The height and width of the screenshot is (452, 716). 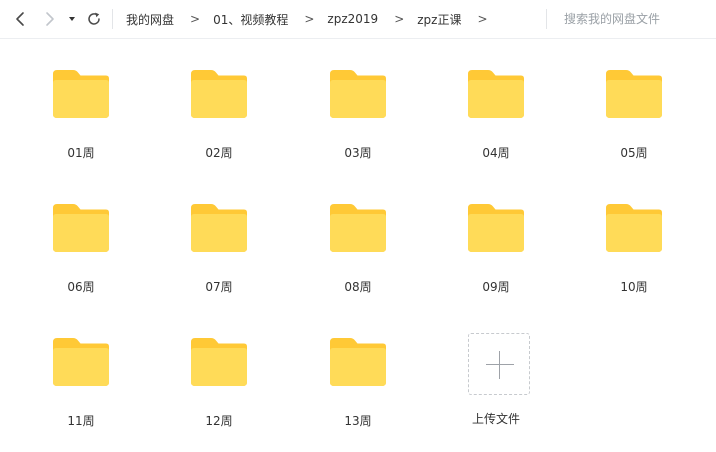 What do you see at coordinates (496, 123) in the screenshot?
I see `folder-item: 04周` at bounding box center [496, 123].